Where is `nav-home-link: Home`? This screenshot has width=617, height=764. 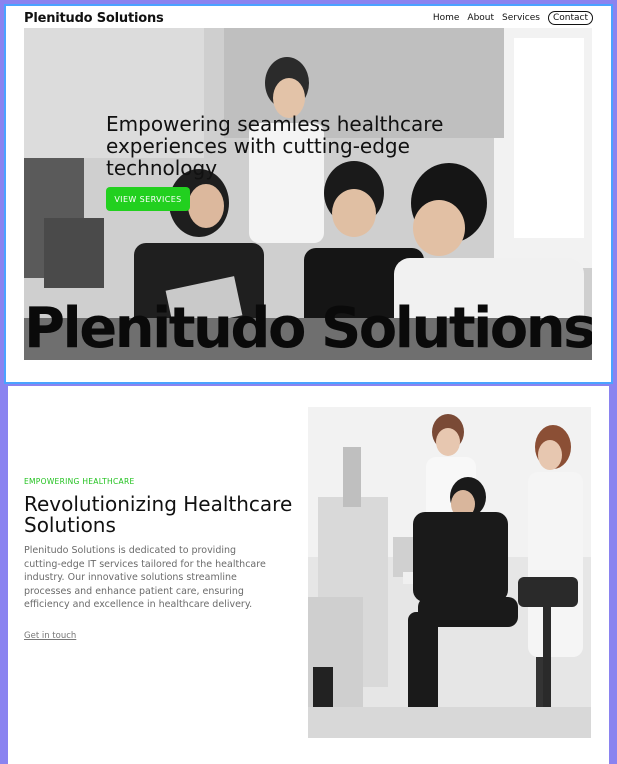
nav-home-link: Home is located at coordinates (446, 18).